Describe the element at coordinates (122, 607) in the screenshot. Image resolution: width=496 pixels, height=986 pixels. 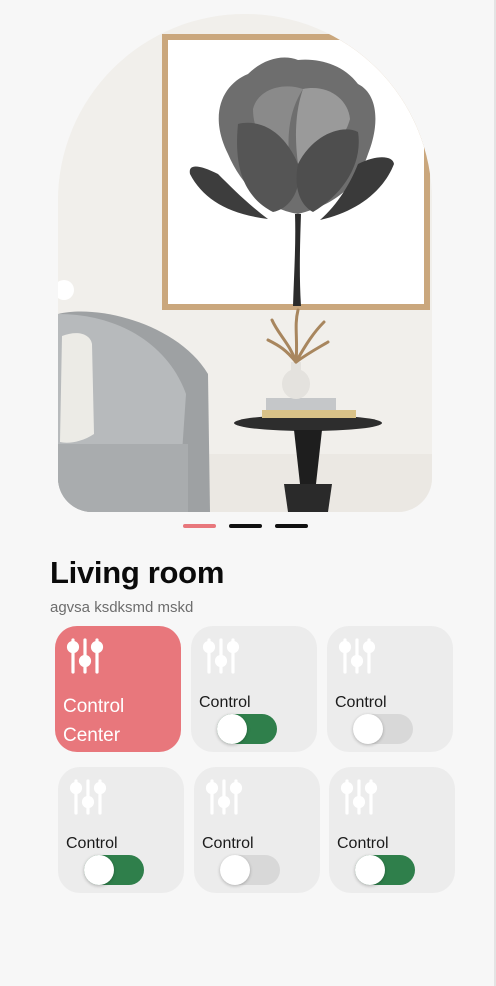
I see `room-subtitle: agvsa ksdksmd mskd` at that location.